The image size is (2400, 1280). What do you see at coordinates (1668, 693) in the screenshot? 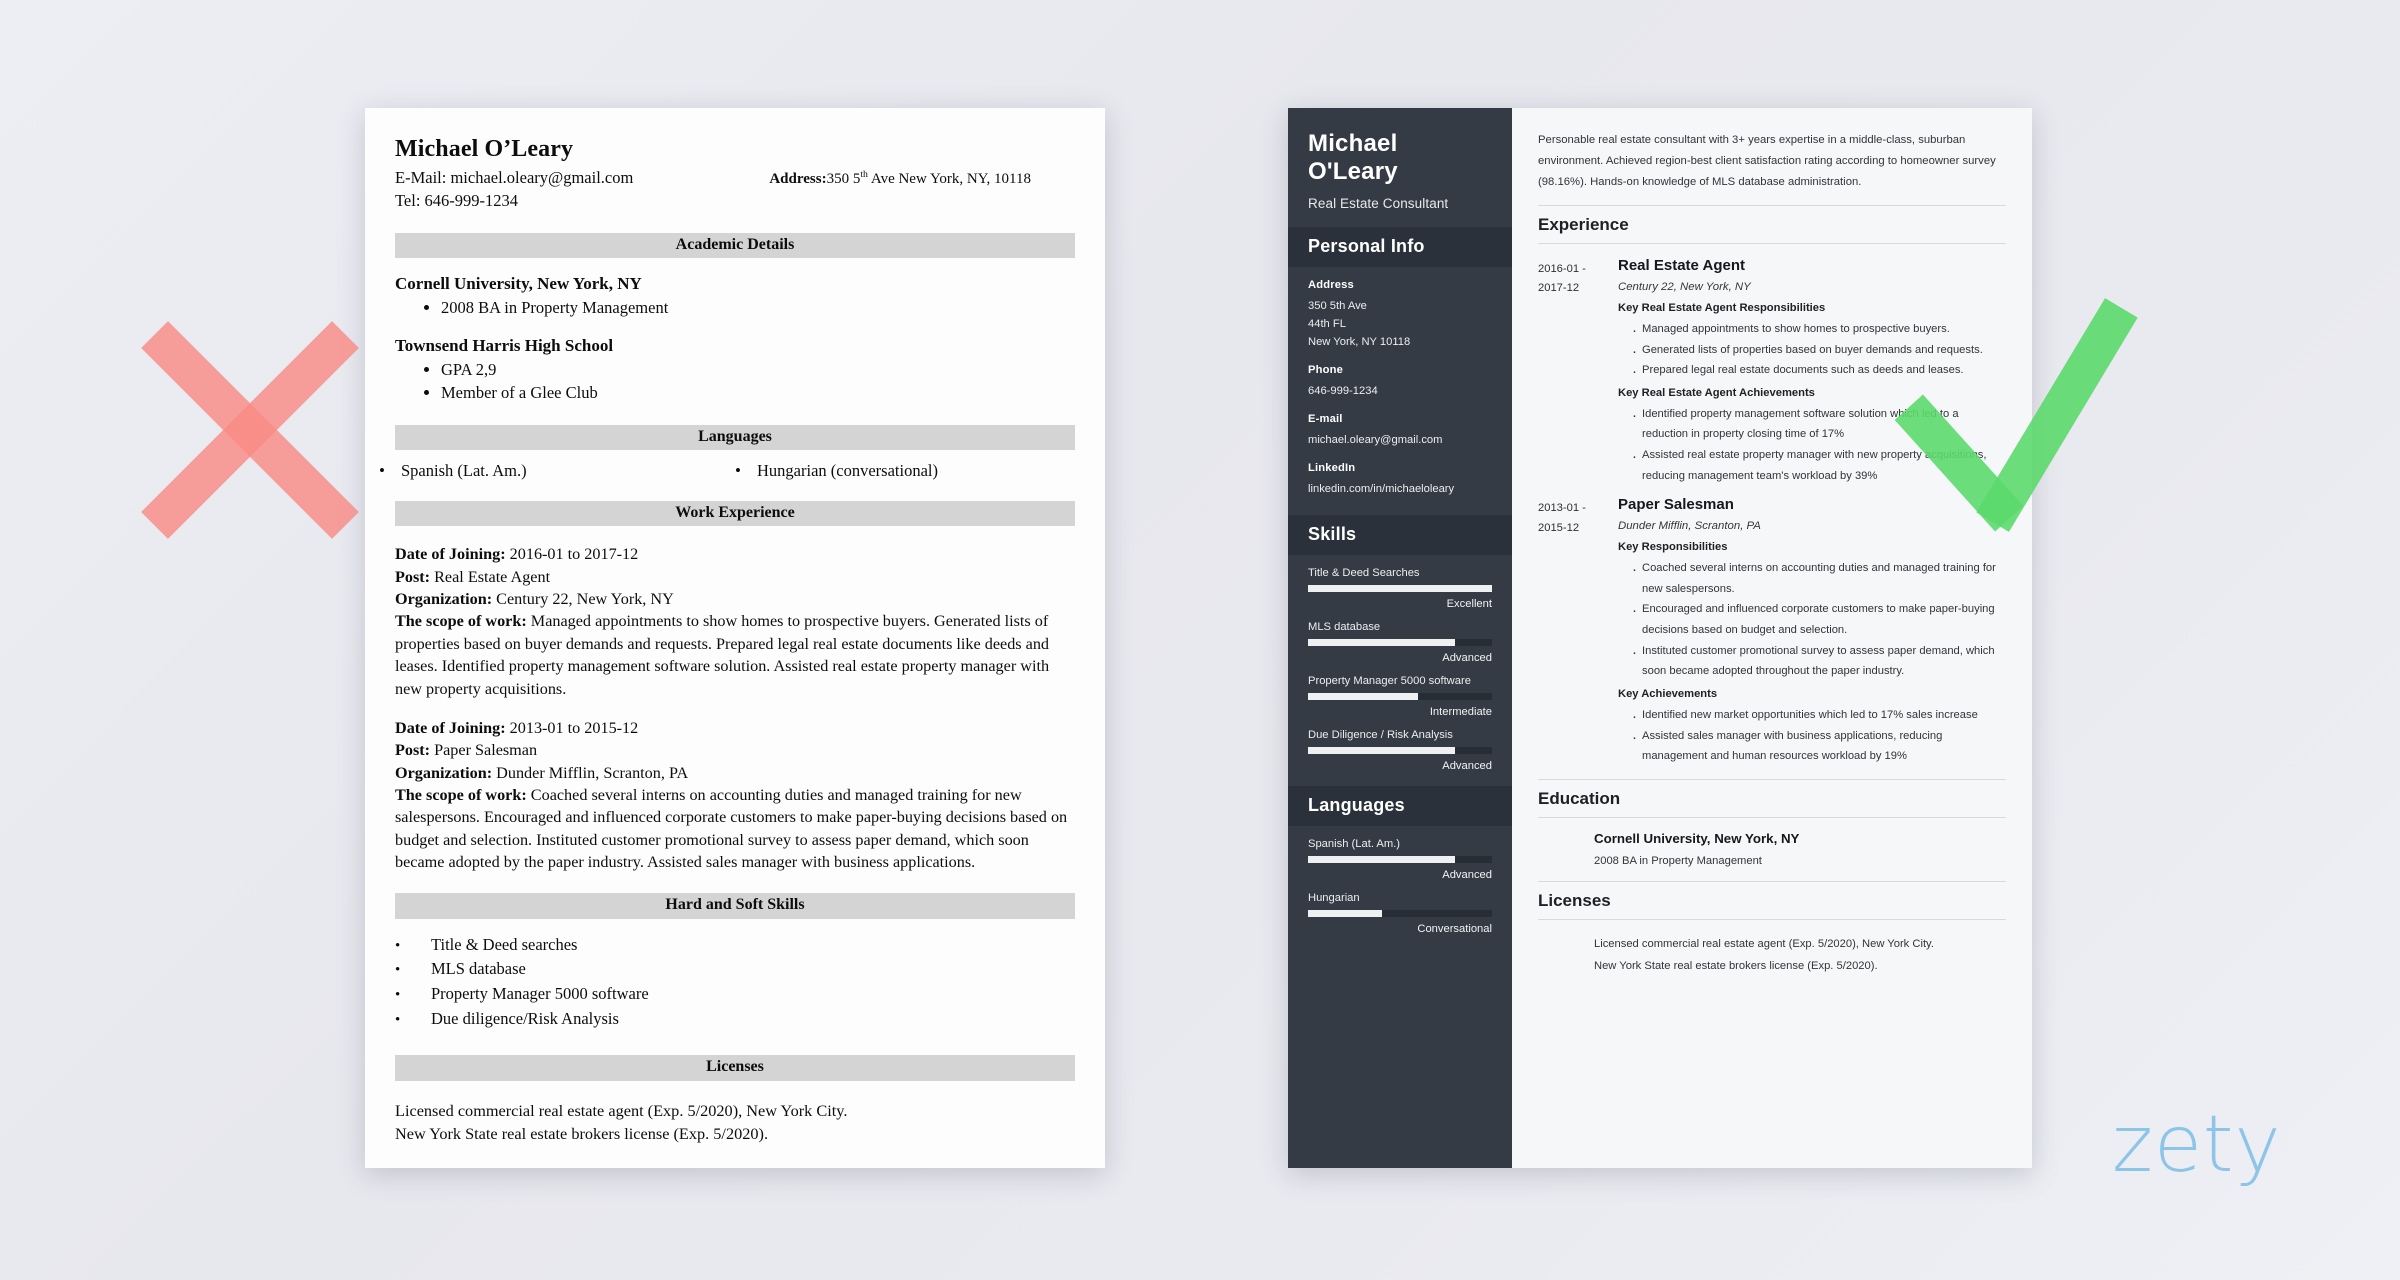
I see `good-job-1-achievements-label: Key Achievements` at bounding box center [1668, 693].